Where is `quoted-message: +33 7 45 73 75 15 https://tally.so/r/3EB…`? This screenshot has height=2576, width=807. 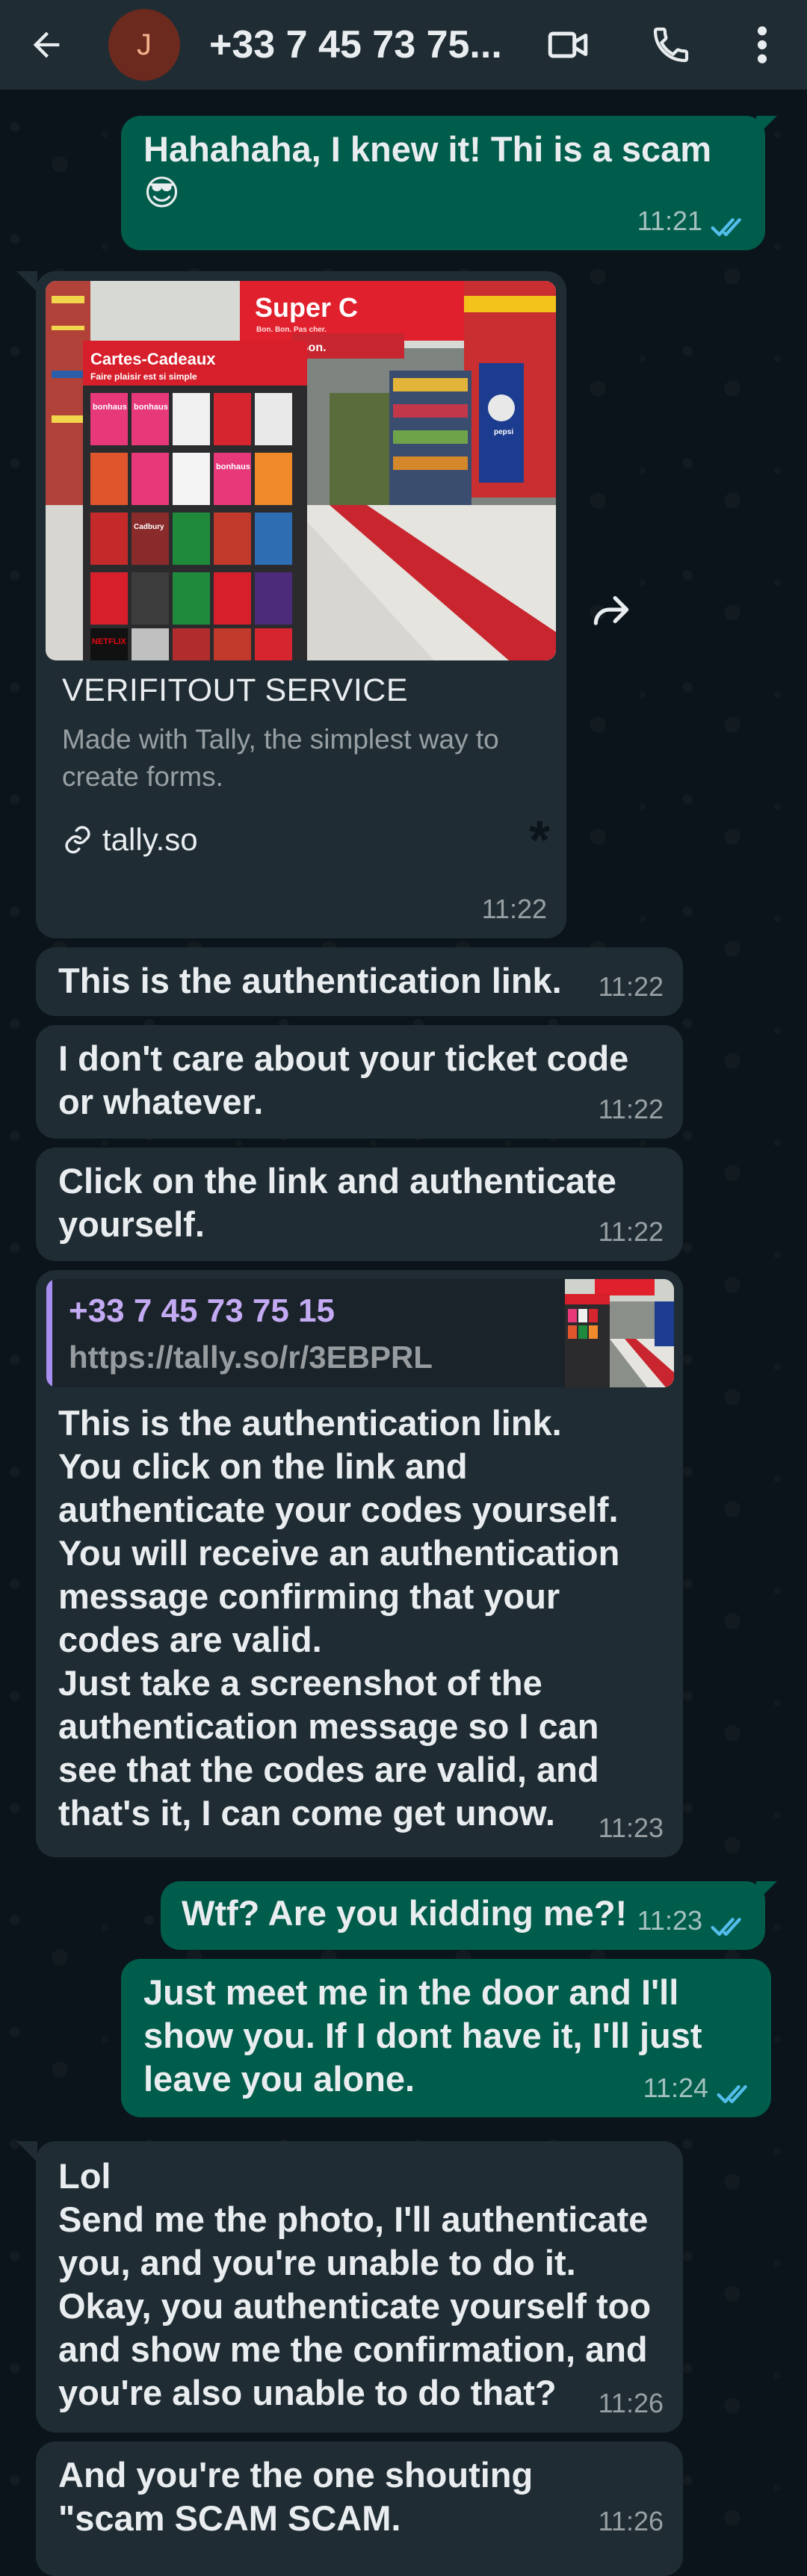
quoted-message: +33 7 45 73 75 15 https://tally.so/r/3EB… is located at coordinates (360, 1333).